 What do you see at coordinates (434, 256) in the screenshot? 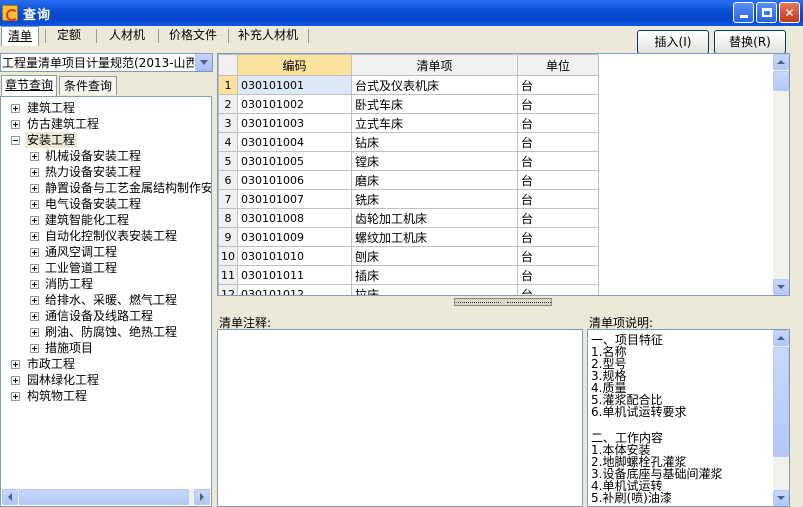
I see `cell-item: 刨床` at bounding box center [434, 256].